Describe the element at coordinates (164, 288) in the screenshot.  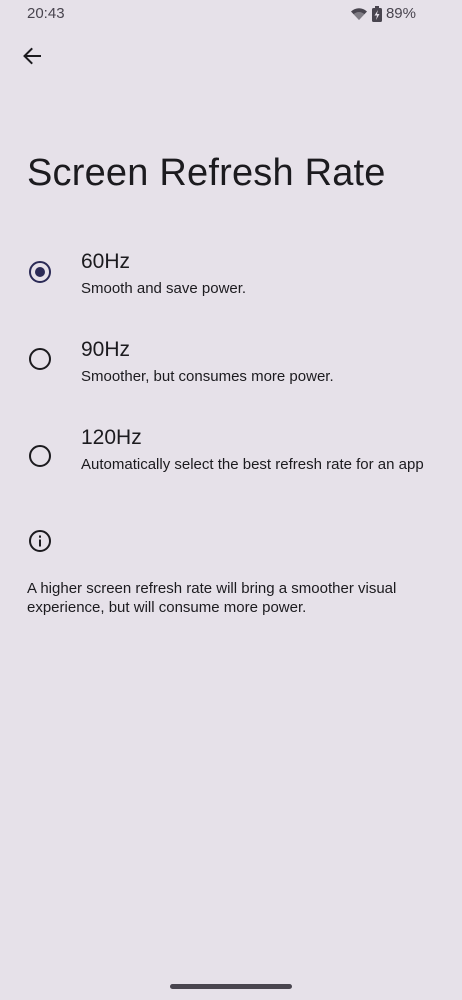
I see `option-summary: Smooth and save power.` at that location.